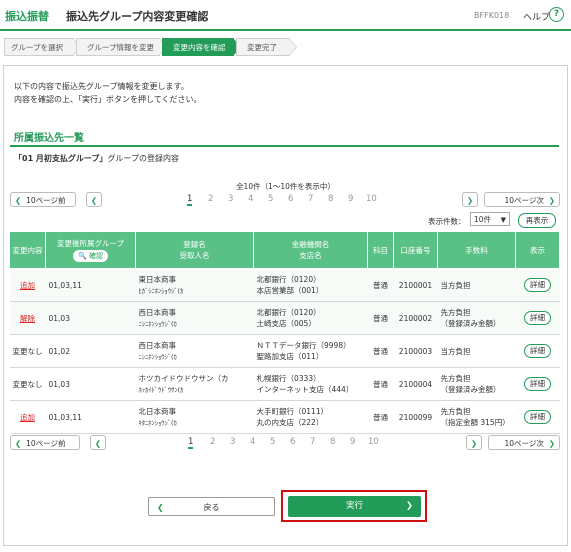 The height and width of the screenshot is (552, 571). I want to click on cell-bank: 北都銀行（0120） 土崎支店（005）, so click(310, 318).